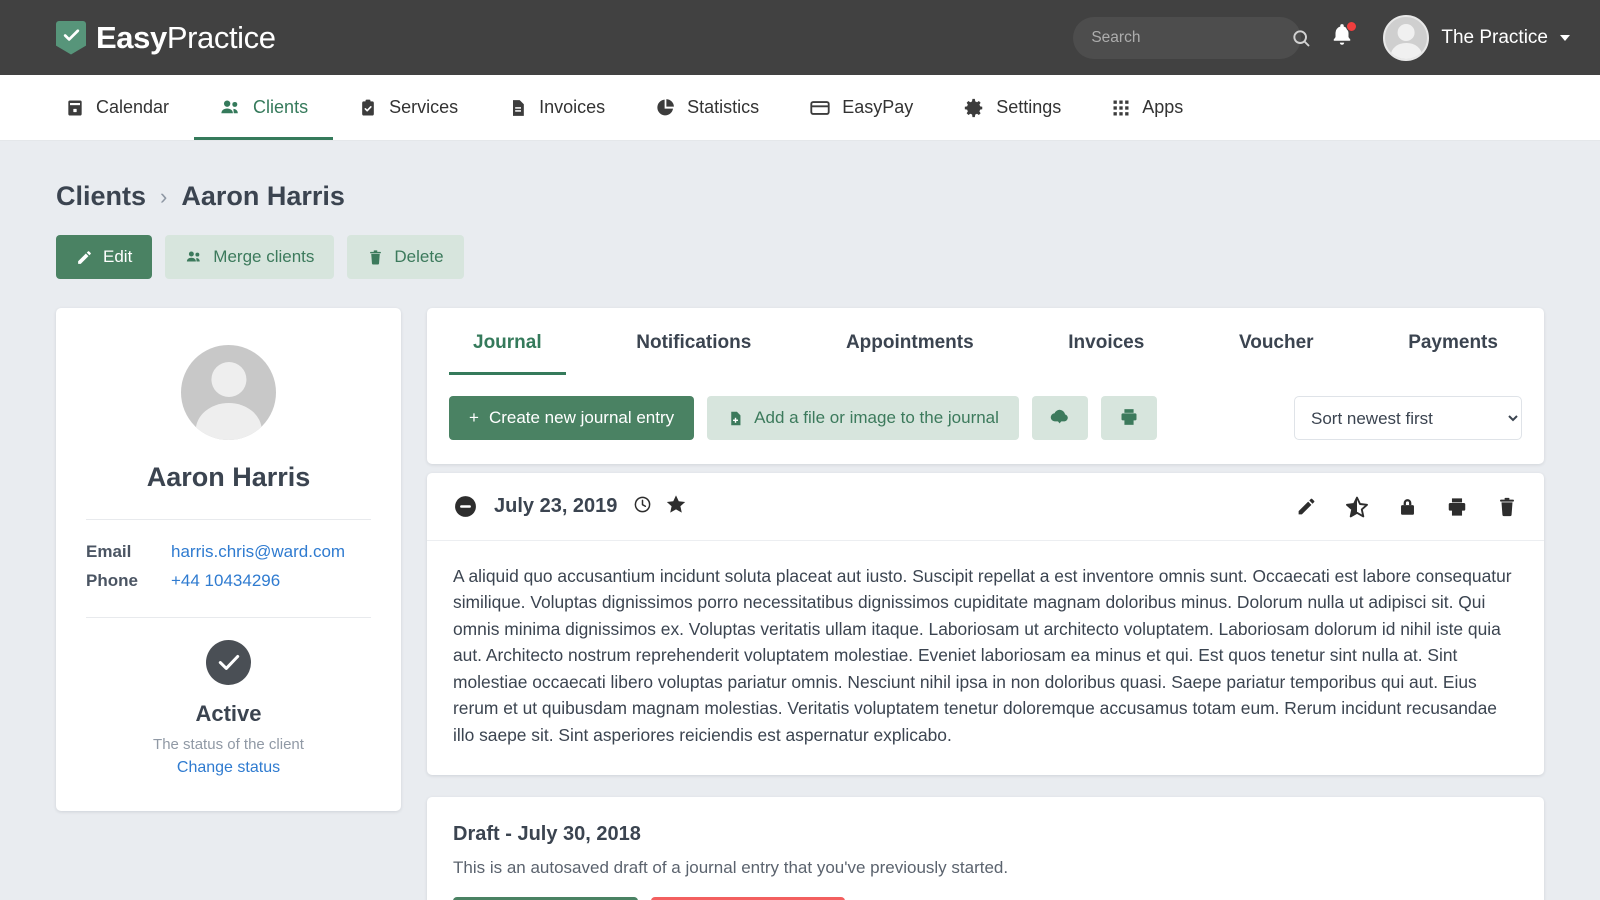 The width and height of the screenshot is (1600, 900). Describe the element at coordinates (800, 257) in the screenshot. I see `client-action-row: Edit Merge clients Delete` at that location.